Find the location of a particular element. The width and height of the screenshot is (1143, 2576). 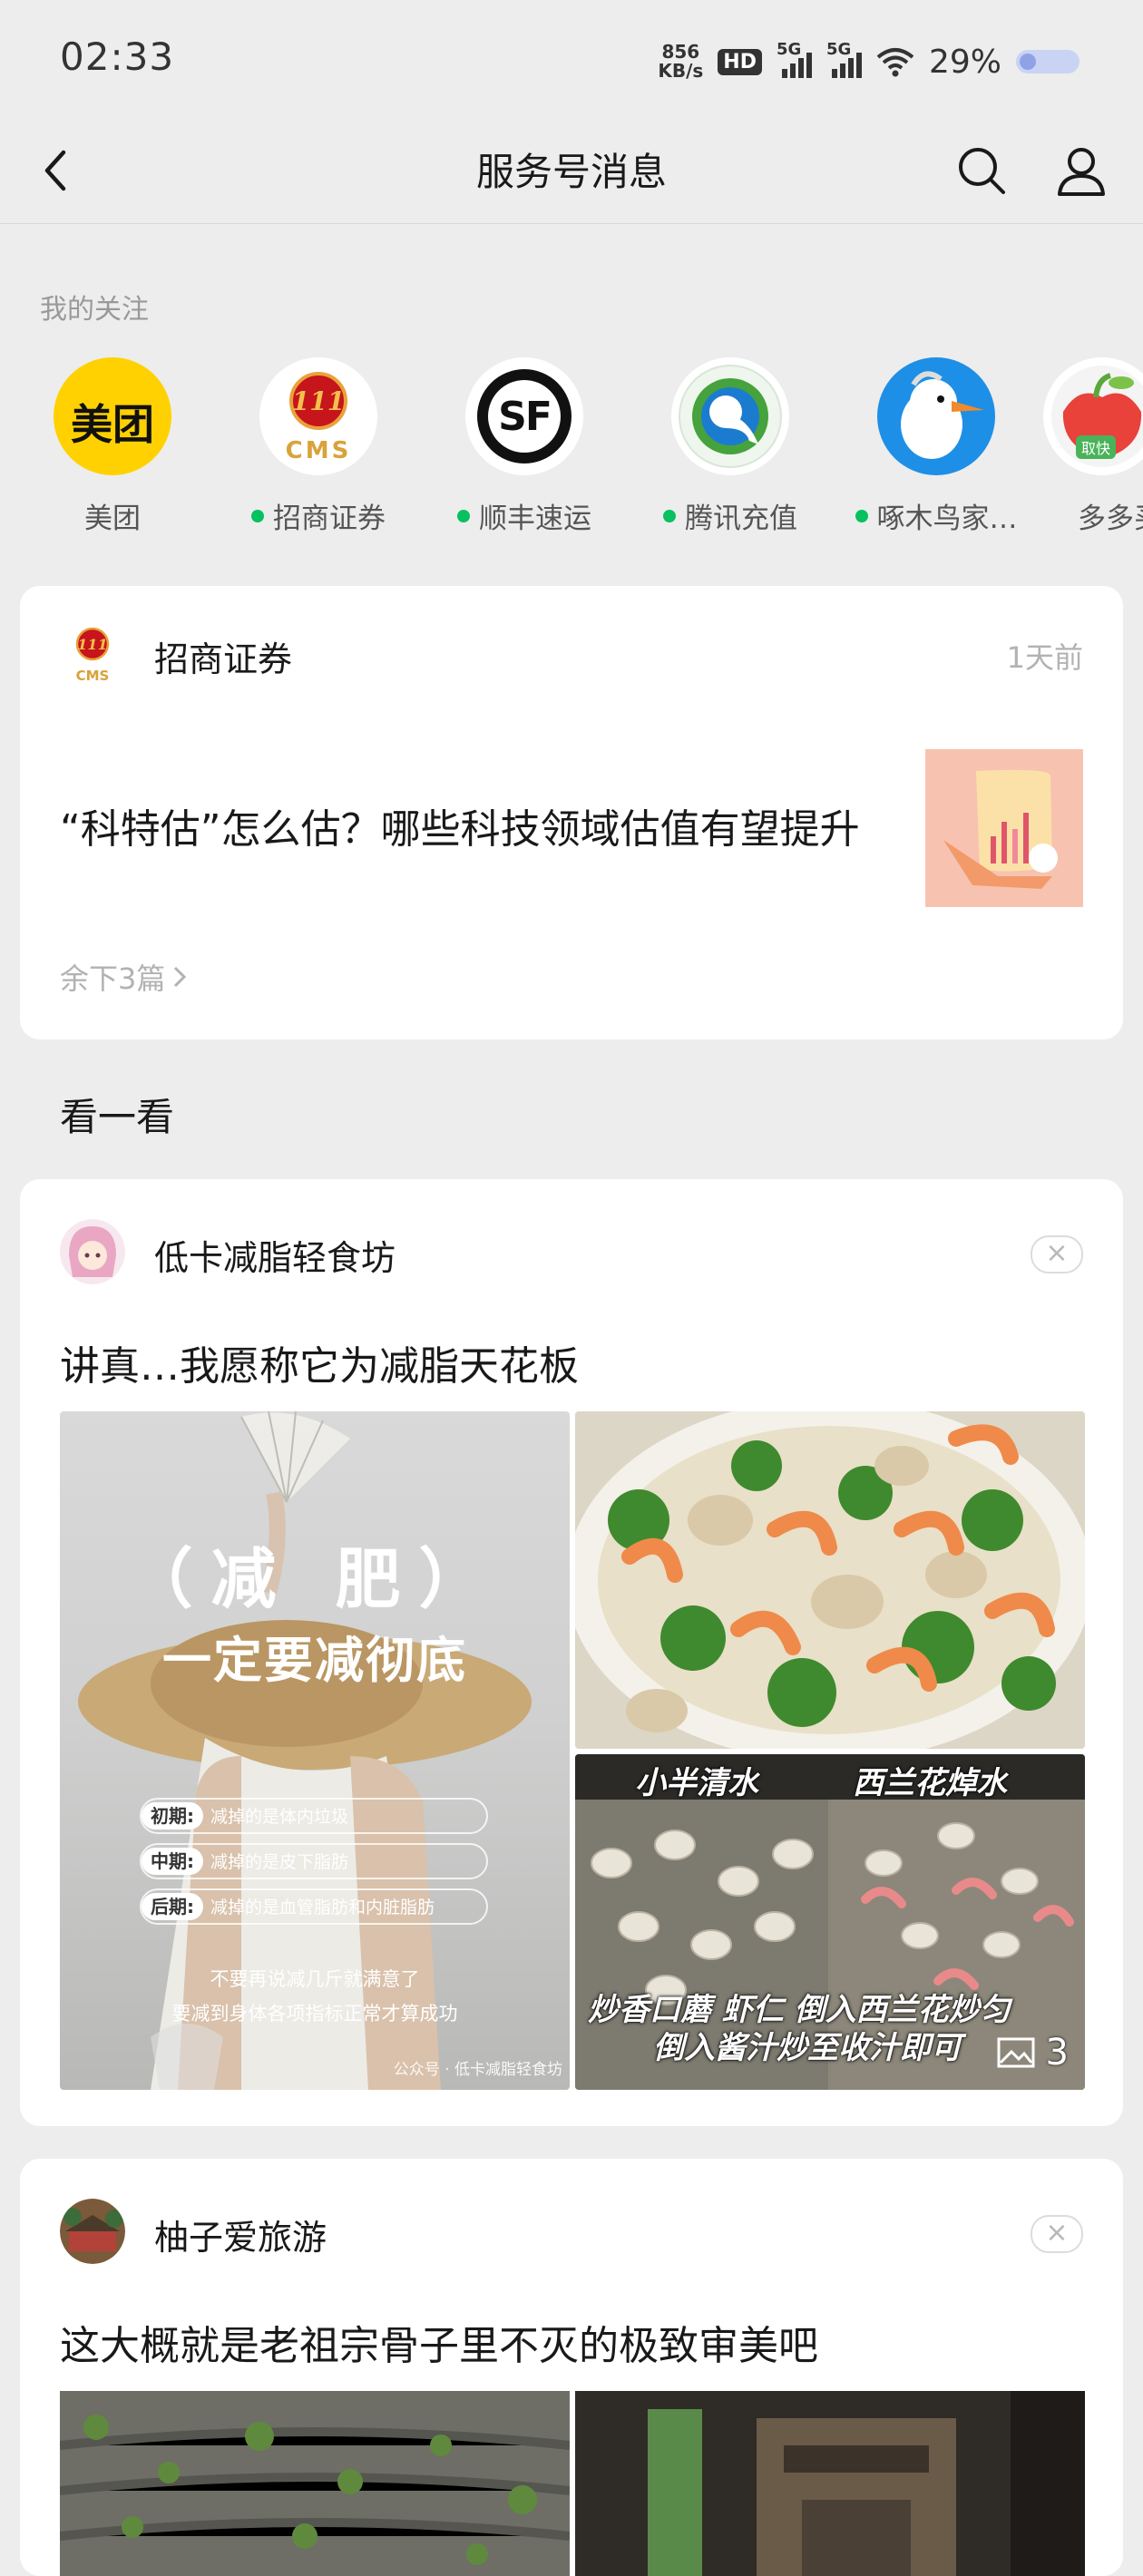

stage-tag: 初期: is located at coordinates (173, 1816).